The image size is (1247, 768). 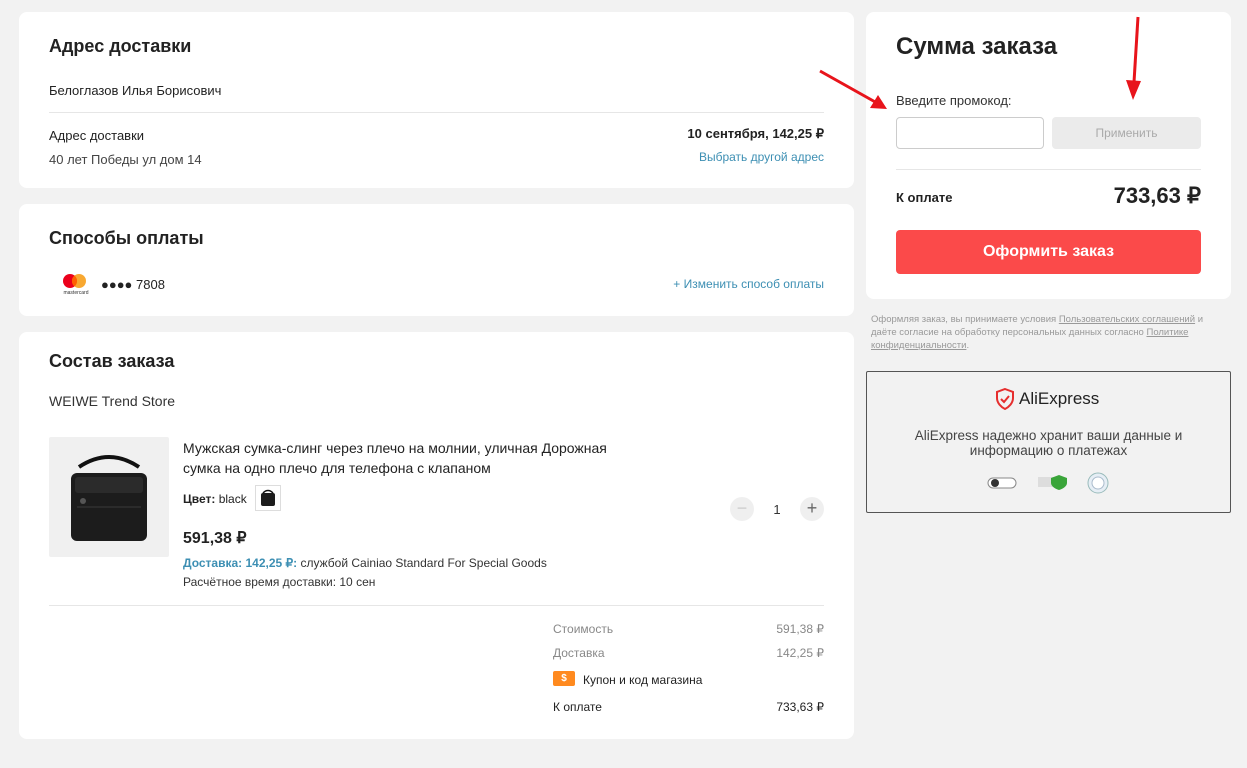 I want to click on terms-prefix: Оформляя заказ, вы принимаете условия, so click(x=965, y=319).